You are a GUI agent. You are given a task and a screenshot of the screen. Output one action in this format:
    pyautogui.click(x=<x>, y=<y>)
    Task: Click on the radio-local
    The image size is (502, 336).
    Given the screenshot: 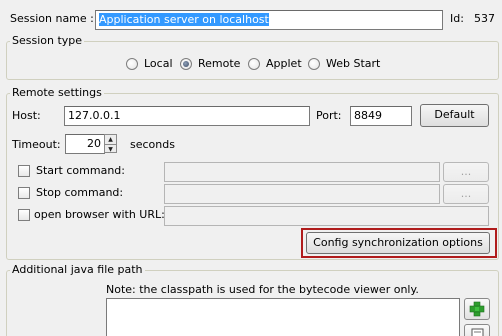 What is the action you would take?
    pyautogui.click(x=132, y=64)
    